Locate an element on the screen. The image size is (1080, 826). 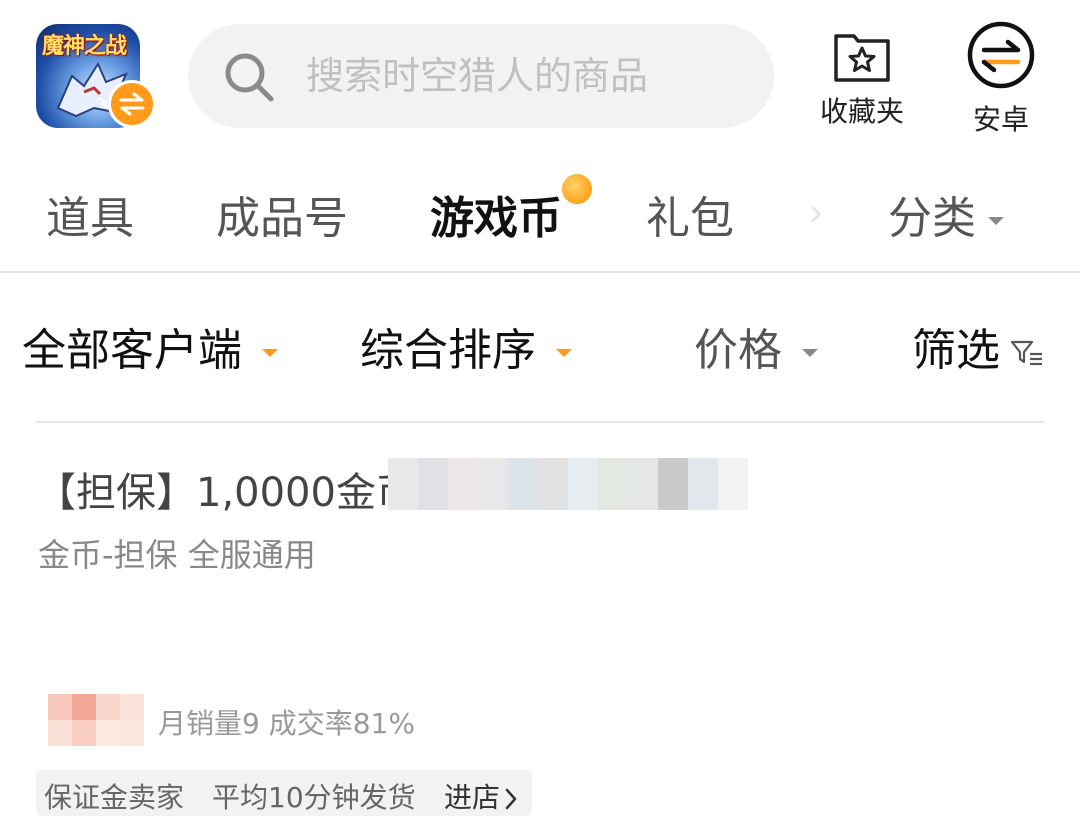
screen-filter: 筛选 is located at coordinates (978, 346).